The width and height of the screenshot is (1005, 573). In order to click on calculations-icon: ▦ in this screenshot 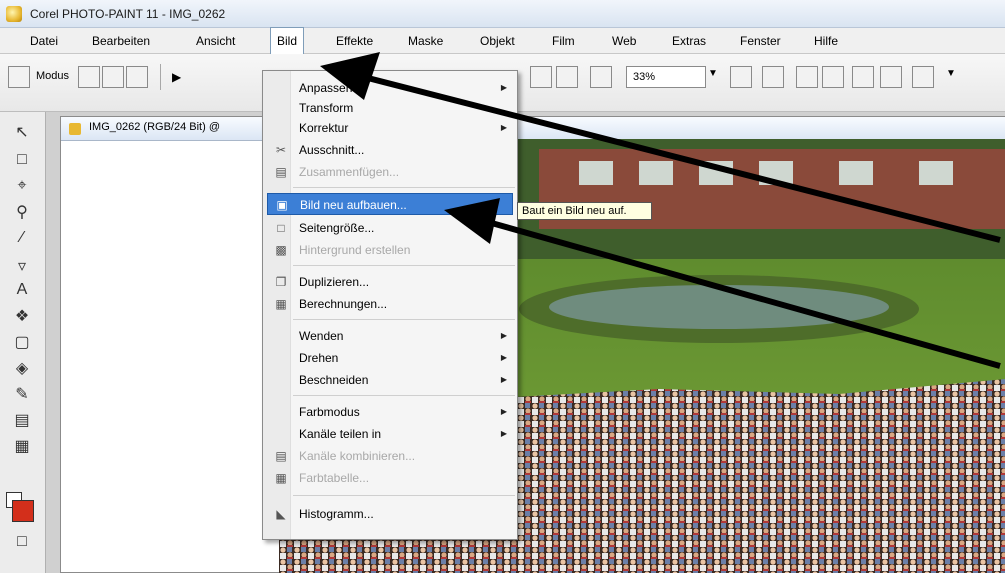, I will do `click(281, 304)`.